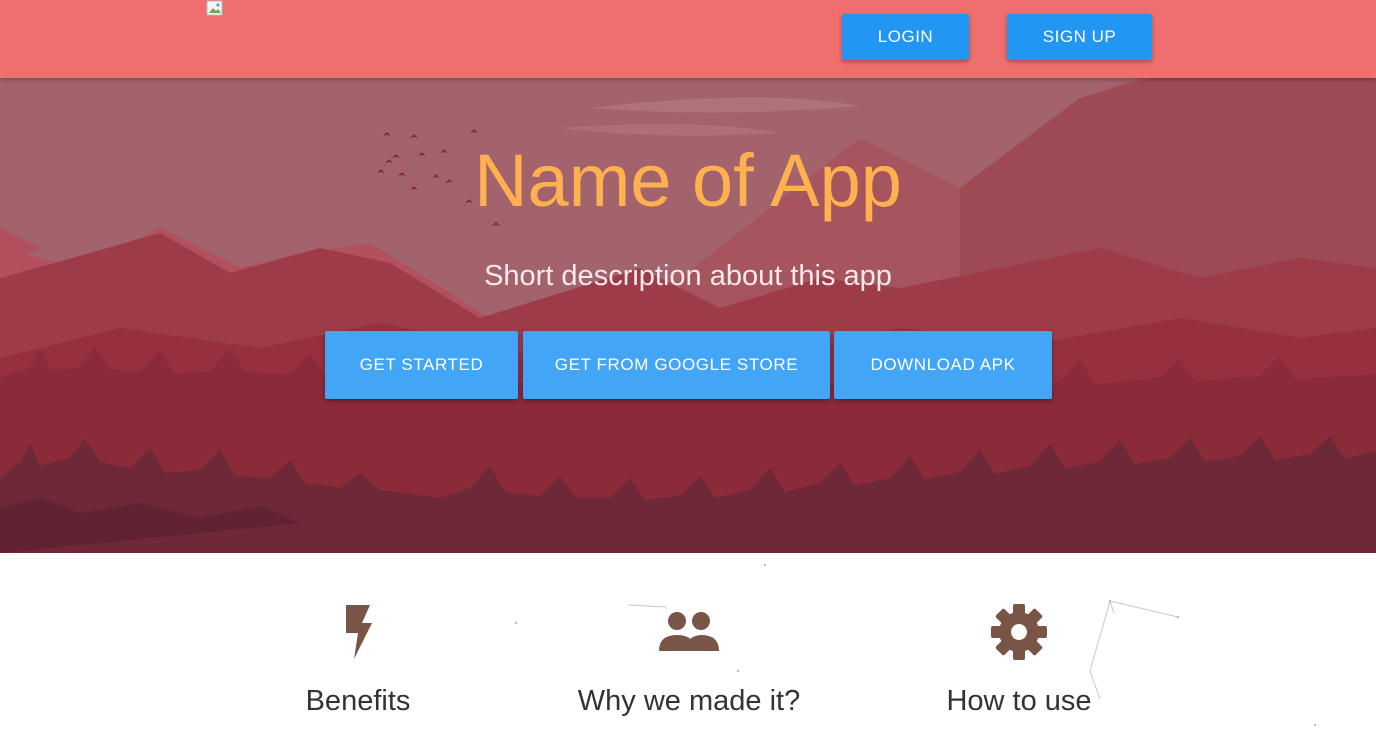 This screenshot has width=1376, height=736. What do you see at coordinates (676, 365) in the screenshot?
I see `google-store-button: GET FROM GOOGLE STORE` at bounding box center [676, 365].